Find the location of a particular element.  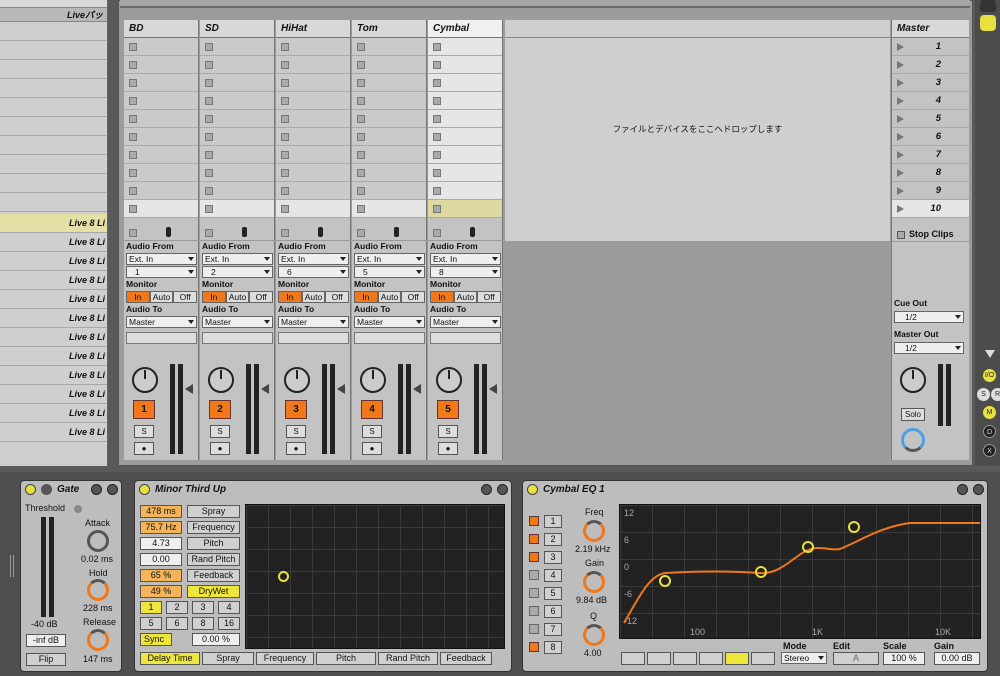

track-title: HiHat is located at coordinates (313, 29).